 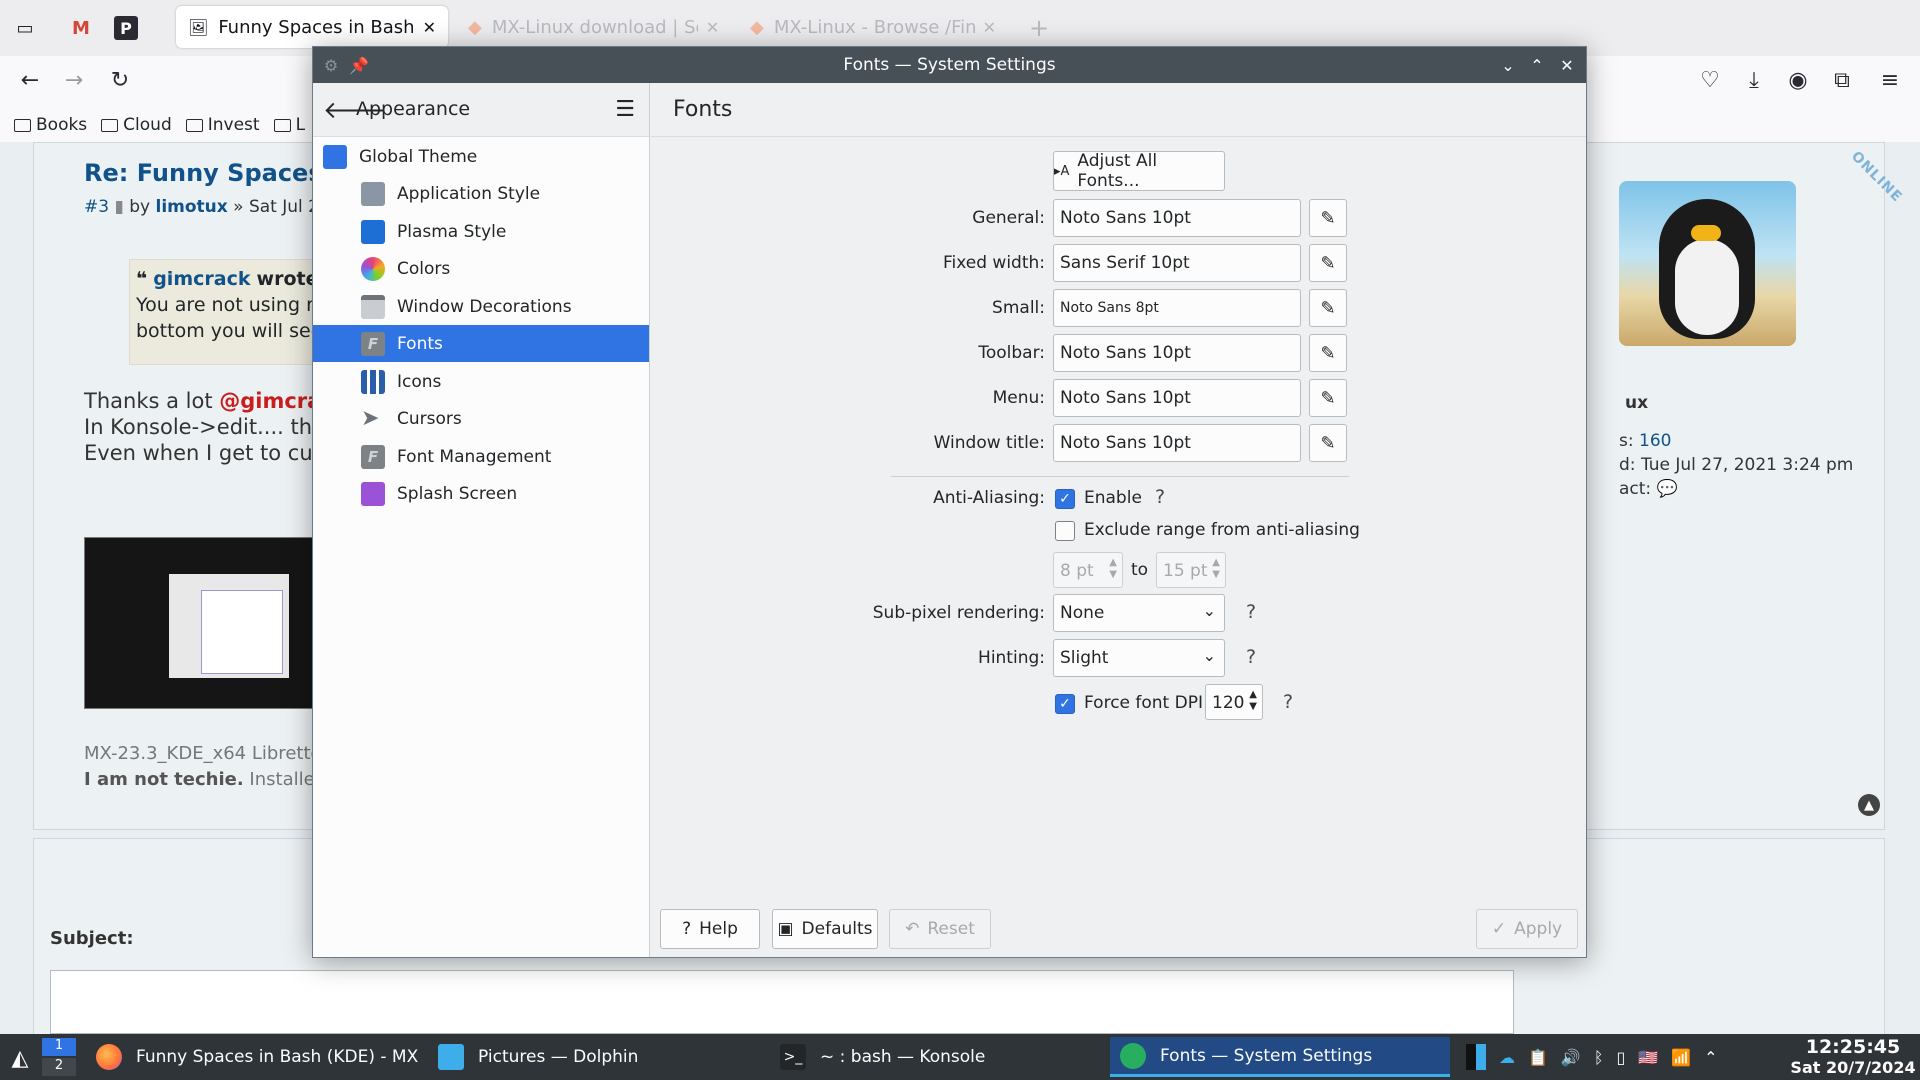 I want to click on browser-tab: ◆ MX-Linux download | Sou ✕, so click(x=594, y=27).